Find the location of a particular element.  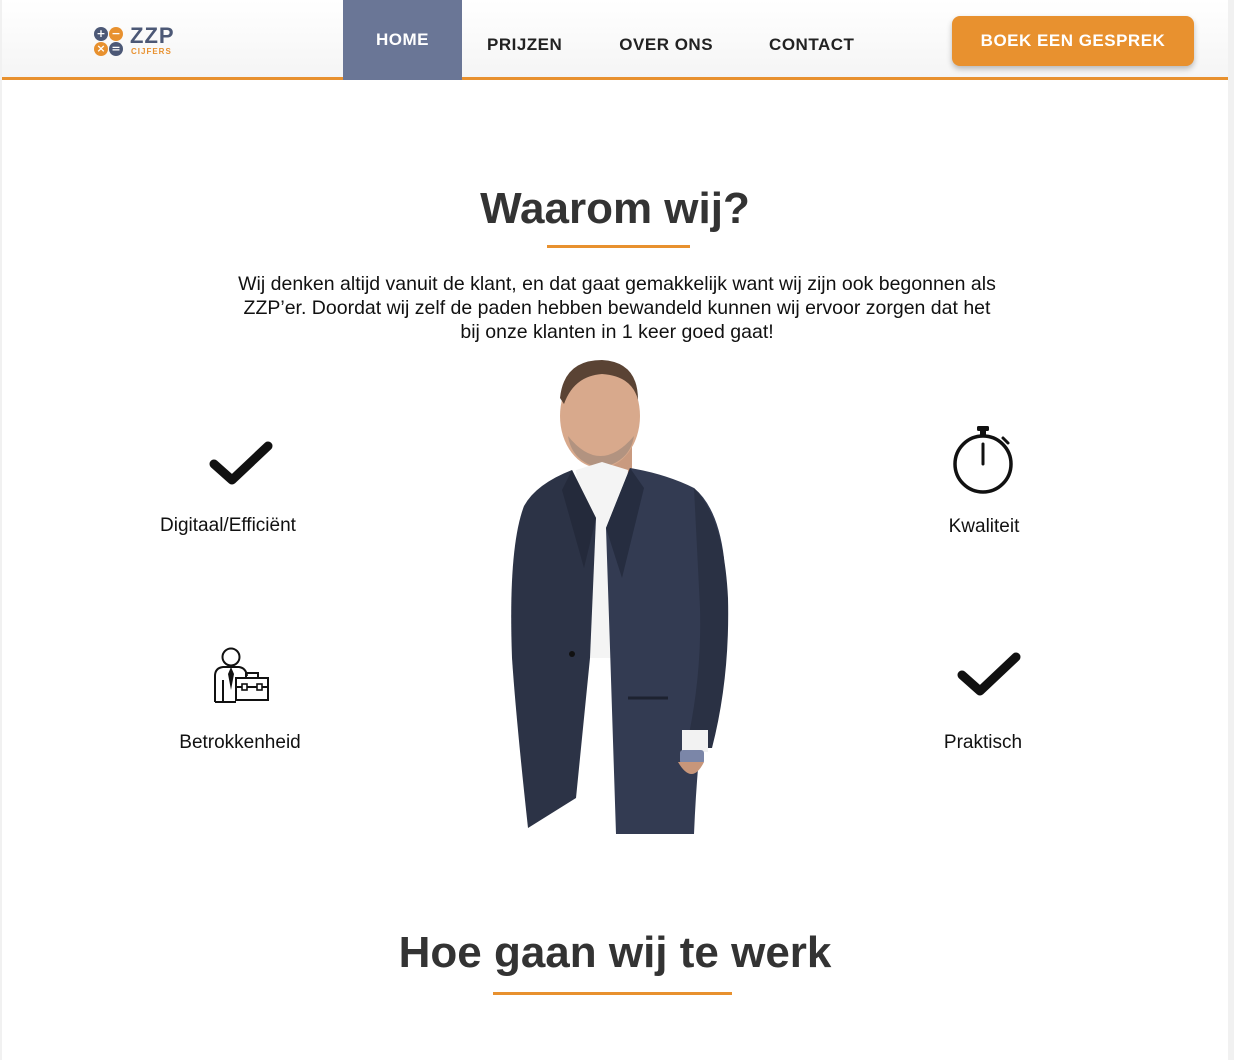

main-nav: HOME PRIJZEN OVER ONS CONTACT is located at coordinates (598, 40).